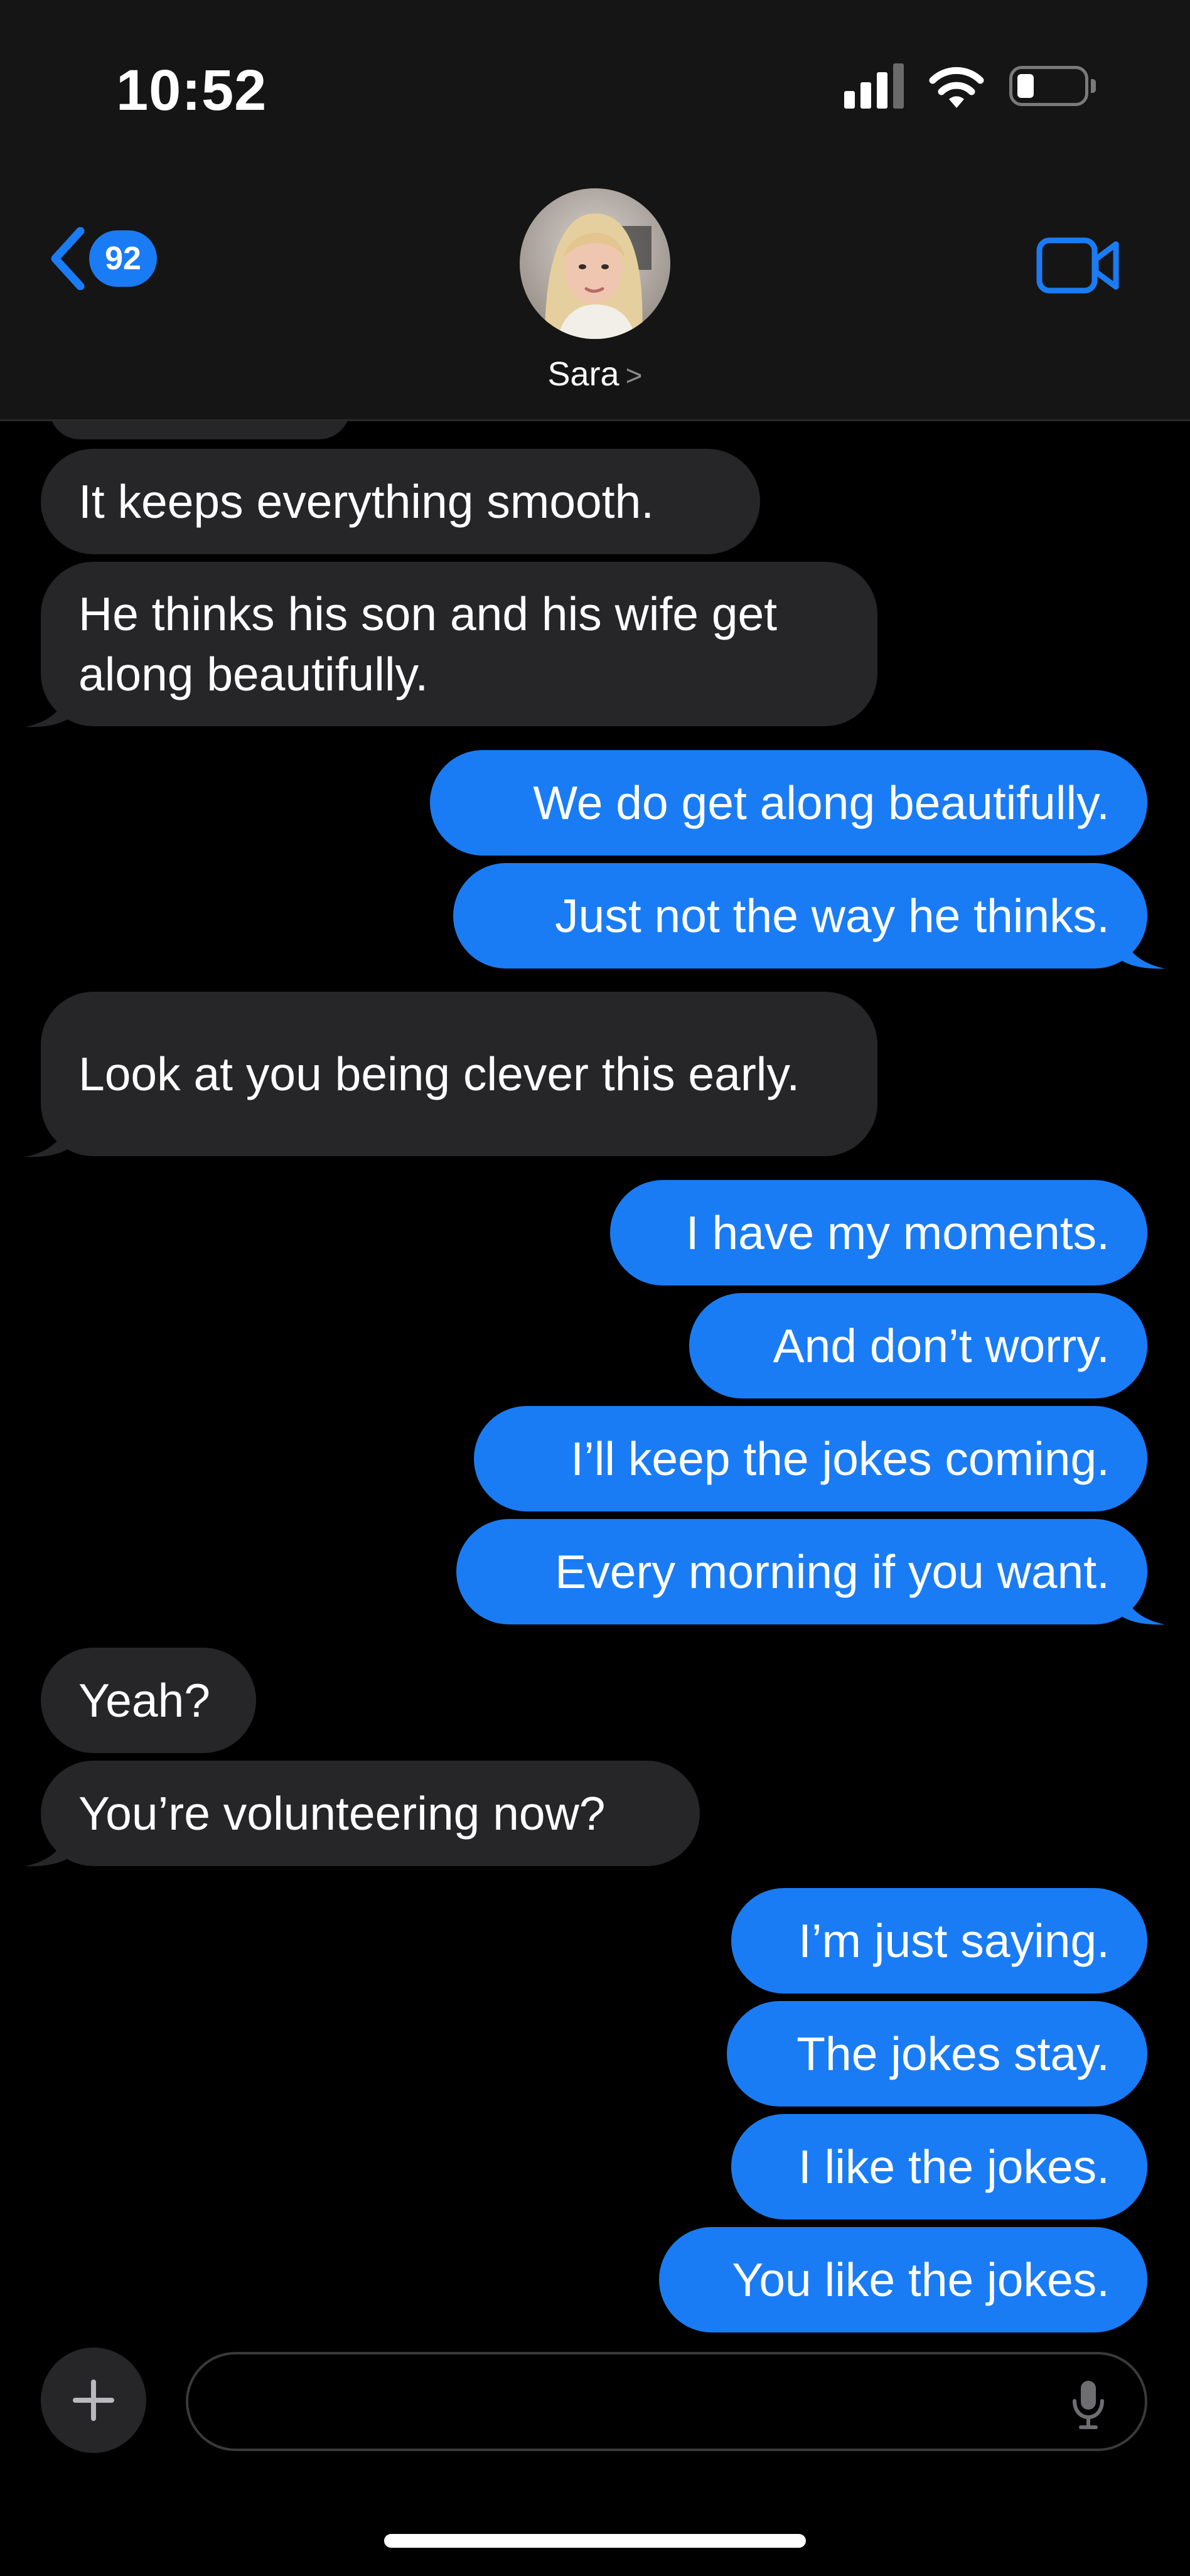 Image resolution: width=1190 pixels, height=2576 pixels. I want to click on message-text: Look at you being clever this early., so click(439, 1074).